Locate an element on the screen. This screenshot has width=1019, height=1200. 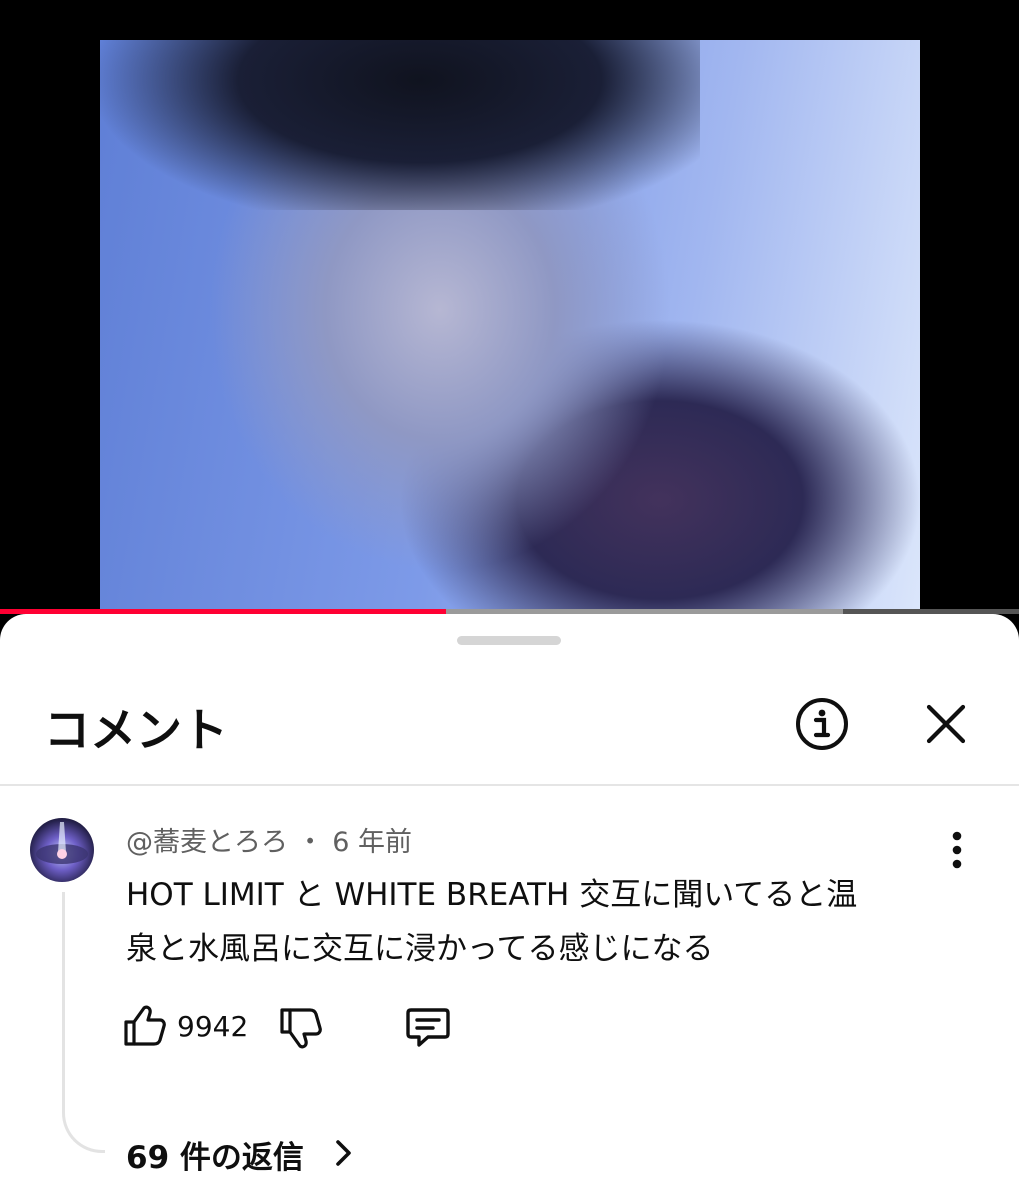
drag-handle is located at coordinates (509, 640).